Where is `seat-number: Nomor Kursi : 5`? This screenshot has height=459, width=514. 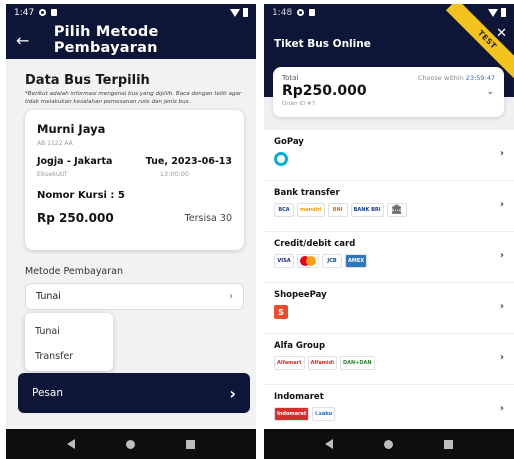
seat-number: Nomor Kursi : 5 is located at coordinates (81, 195).